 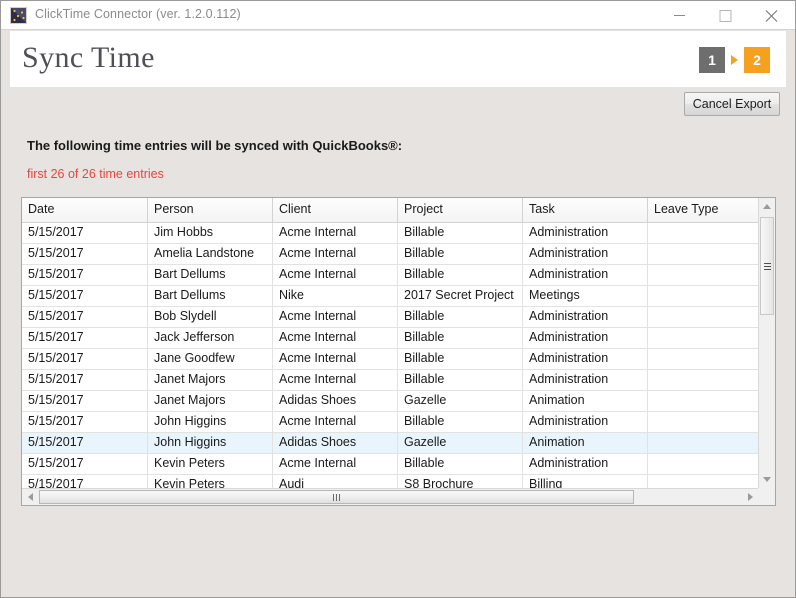 What do you see at coordinates (85, 210) in the screenshot?
I see `column-header-date: Date` at bounding box center [85, 210].